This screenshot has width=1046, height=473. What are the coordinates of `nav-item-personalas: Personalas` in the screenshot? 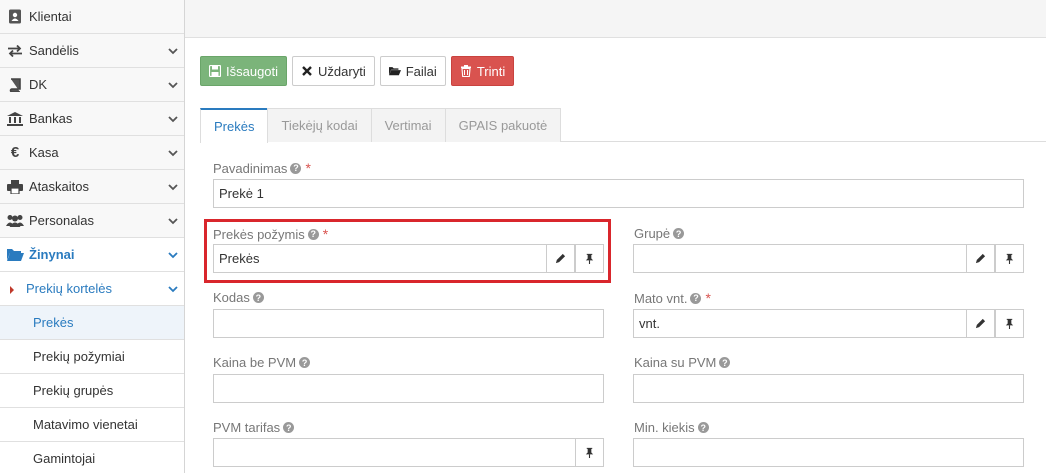 It's located at (92, 221).